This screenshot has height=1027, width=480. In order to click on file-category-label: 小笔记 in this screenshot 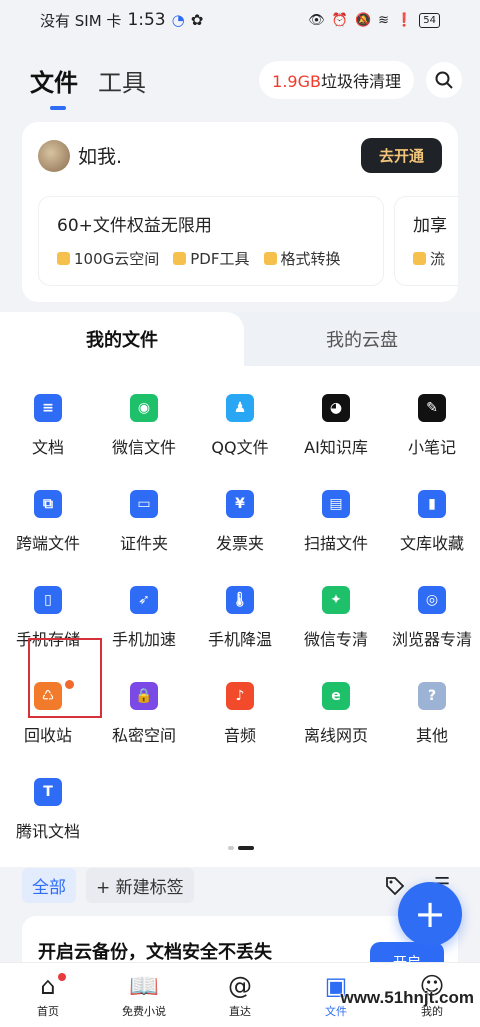, I will do `click(431, 447)`.